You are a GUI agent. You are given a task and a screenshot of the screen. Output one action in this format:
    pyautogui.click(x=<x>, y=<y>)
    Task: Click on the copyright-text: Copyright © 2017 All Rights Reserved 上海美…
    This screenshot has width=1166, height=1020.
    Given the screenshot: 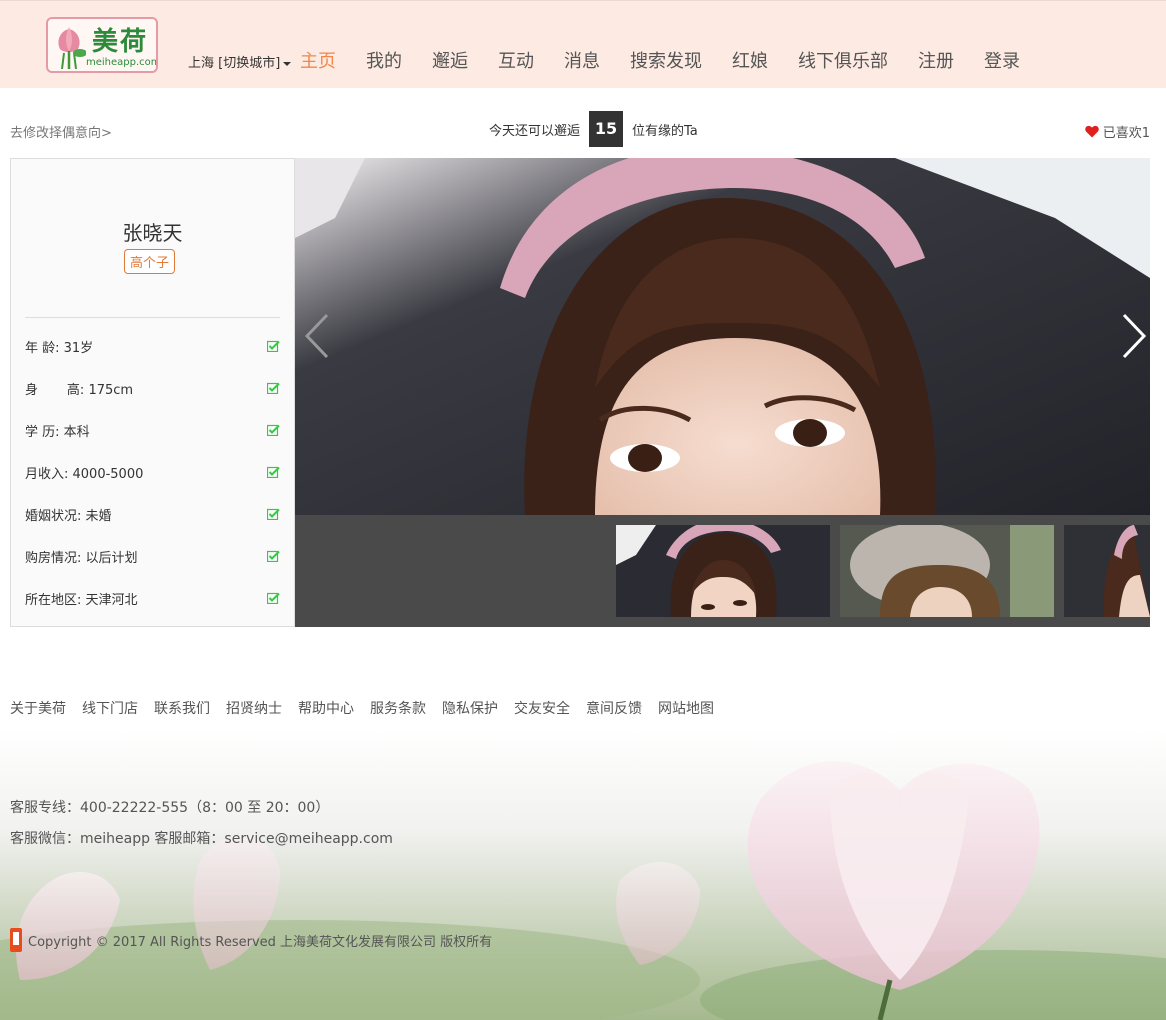 What is the action you would take?
    pyautogui.click(x=260, y=942)
    